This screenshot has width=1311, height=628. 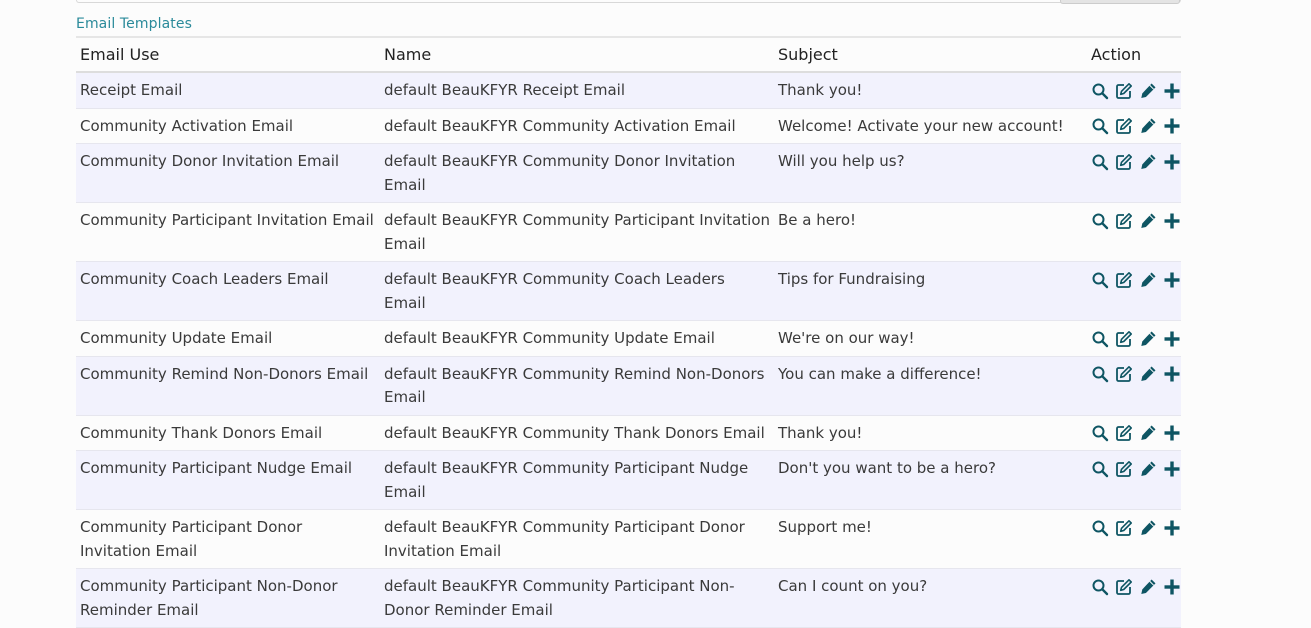 I want to click on cell-email-use: Community Participant Invitation Email, so click(x=228, y=232).